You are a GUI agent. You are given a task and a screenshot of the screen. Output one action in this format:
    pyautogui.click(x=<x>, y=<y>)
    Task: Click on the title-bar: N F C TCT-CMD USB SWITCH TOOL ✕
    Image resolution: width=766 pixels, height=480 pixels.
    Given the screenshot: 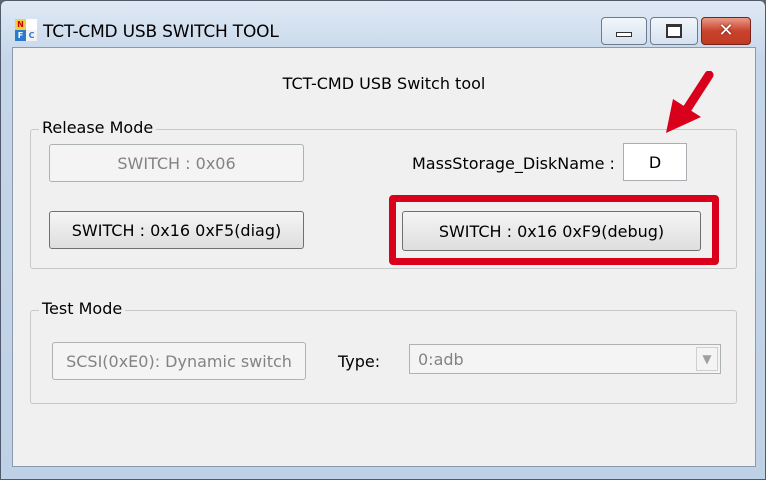 What is the action you would take?
    pyautogui.click(x=383, y=23)
    